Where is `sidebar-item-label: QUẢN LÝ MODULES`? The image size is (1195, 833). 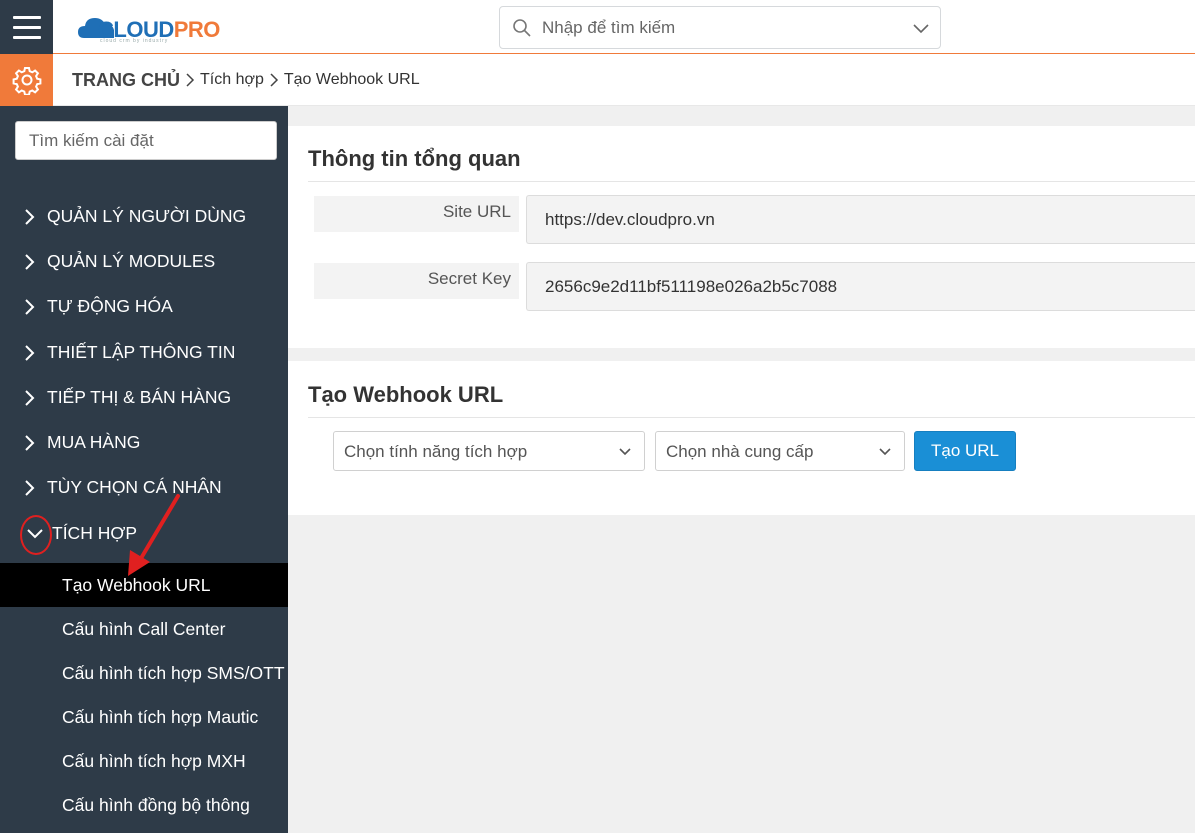
sidebar-item-label: QUẢN LÝ MODULES is located at coordinates (131, 261).